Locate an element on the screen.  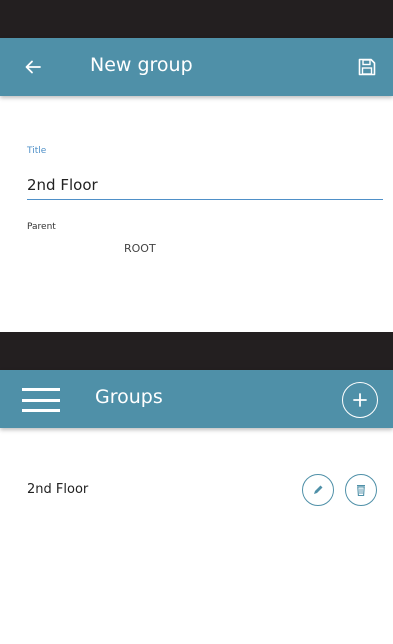
hamburger-menu-button is located at coordinates (41, 400).